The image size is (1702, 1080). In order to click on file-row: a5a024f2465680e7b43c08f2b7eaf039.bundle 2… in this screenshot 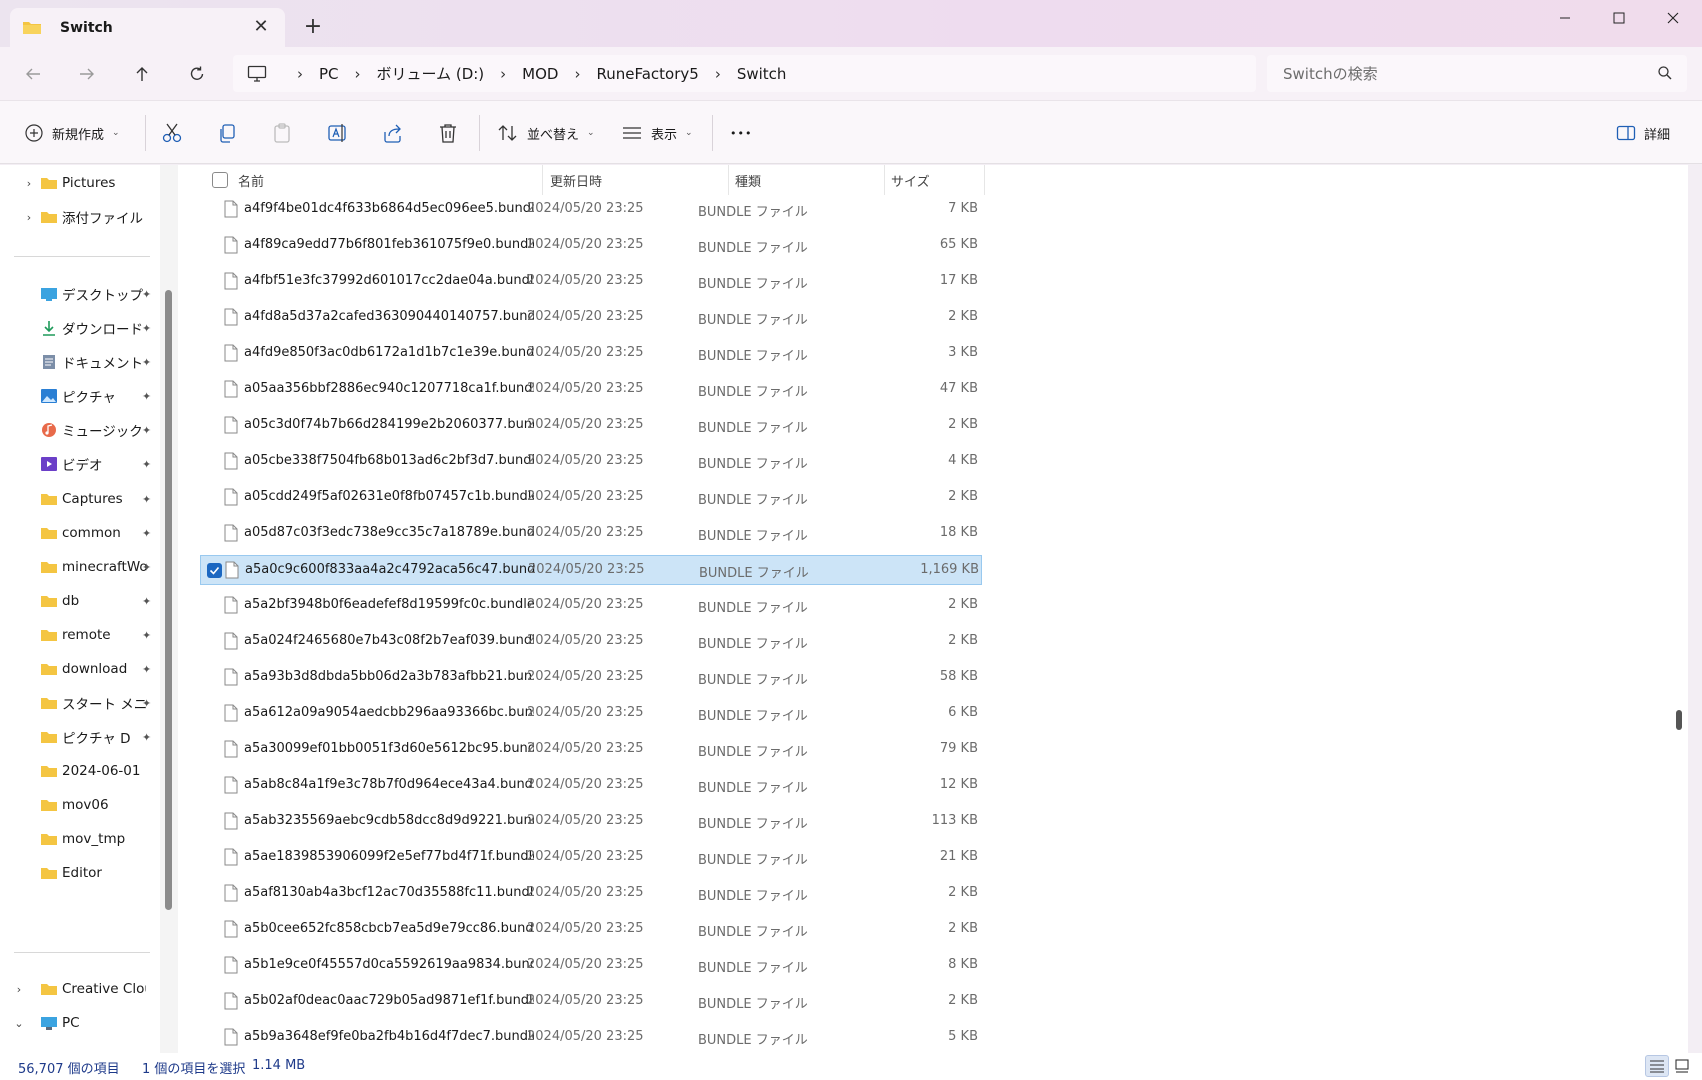, I will do `click(591, 642)`.